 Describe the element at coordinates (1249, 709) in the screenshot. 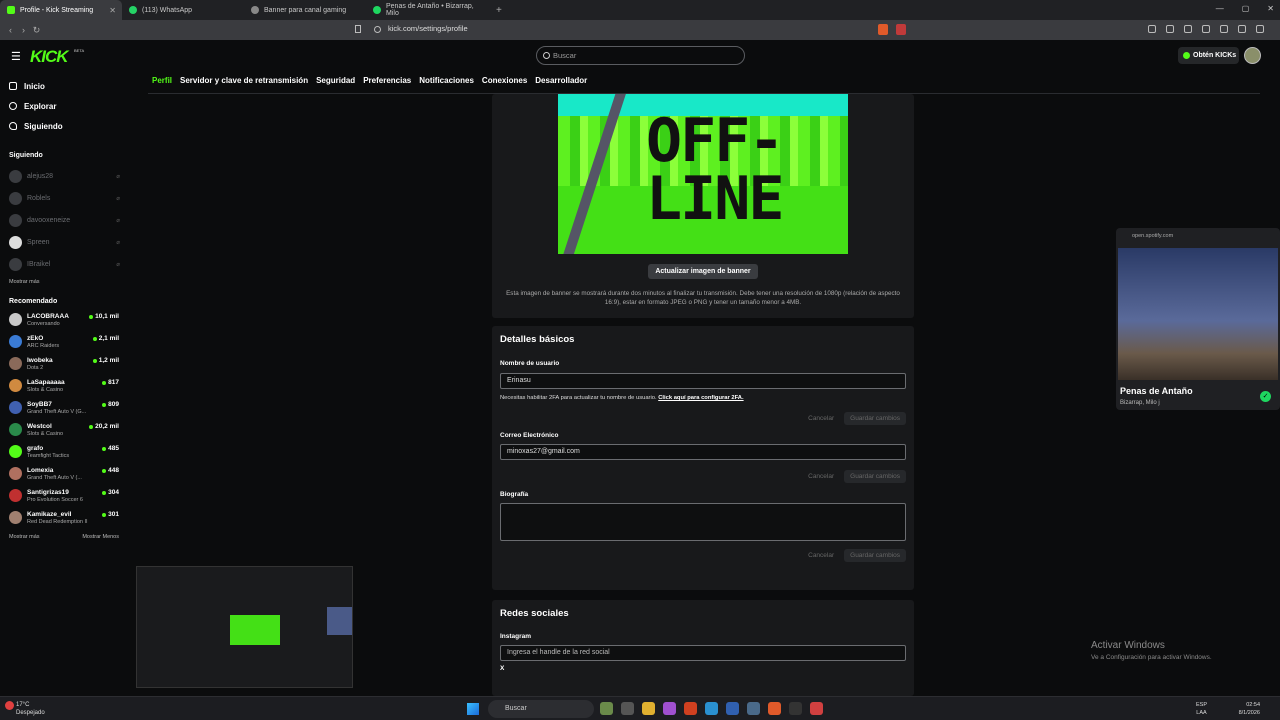

I see `clock: 02:54 8/1/2026` at that location.